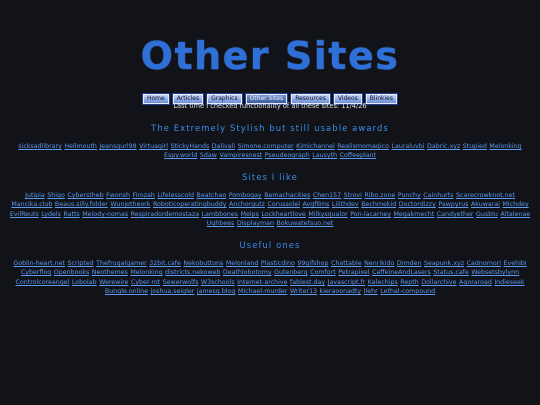  I want to click on site-link: 32bit.cafe, so click(165, 263).